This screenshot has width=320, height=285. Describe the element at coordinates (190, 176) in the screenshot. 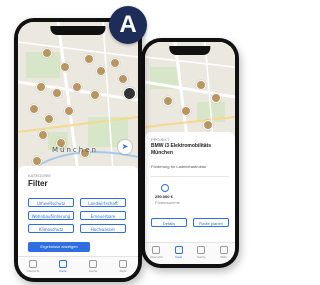

I see `divider` at that location.